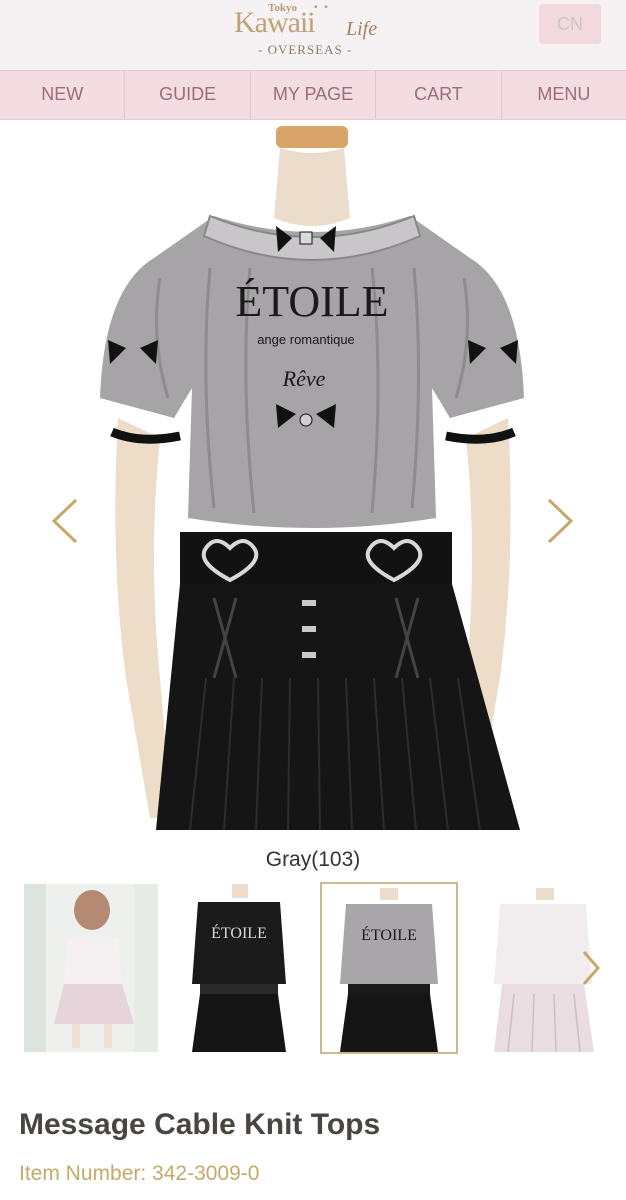  What do you see at coordinates (91, 968) in the screenshot?
I see `thumbnail-model-photo` at bounding box center [91, 968].